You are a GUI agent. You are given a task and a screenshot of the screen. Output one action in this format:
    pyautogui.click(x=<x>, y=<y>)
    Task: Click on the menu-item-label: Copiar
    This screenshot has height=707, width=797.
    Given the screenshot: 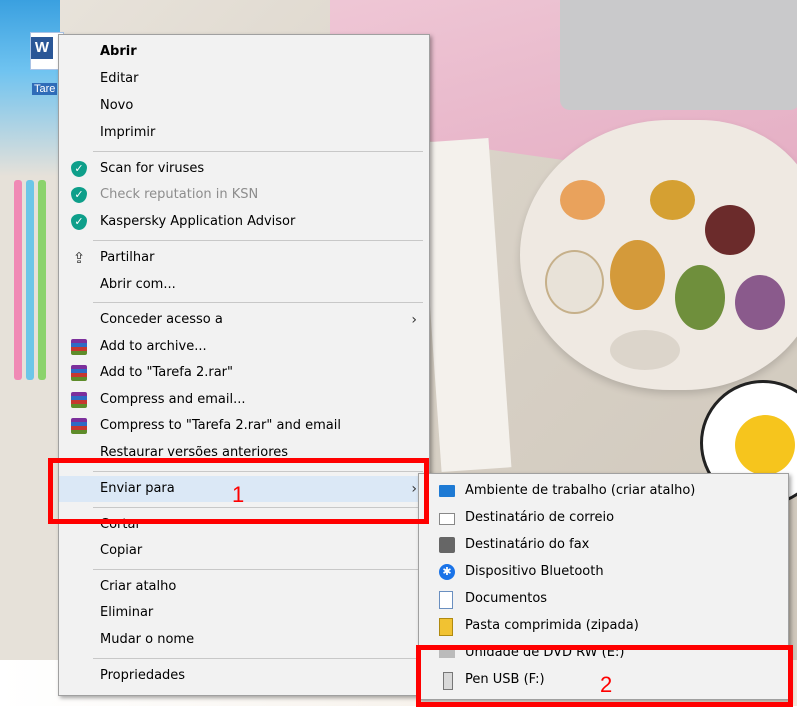 What is the action you would take?
    pyautogui.click(x=121, y=550)
    